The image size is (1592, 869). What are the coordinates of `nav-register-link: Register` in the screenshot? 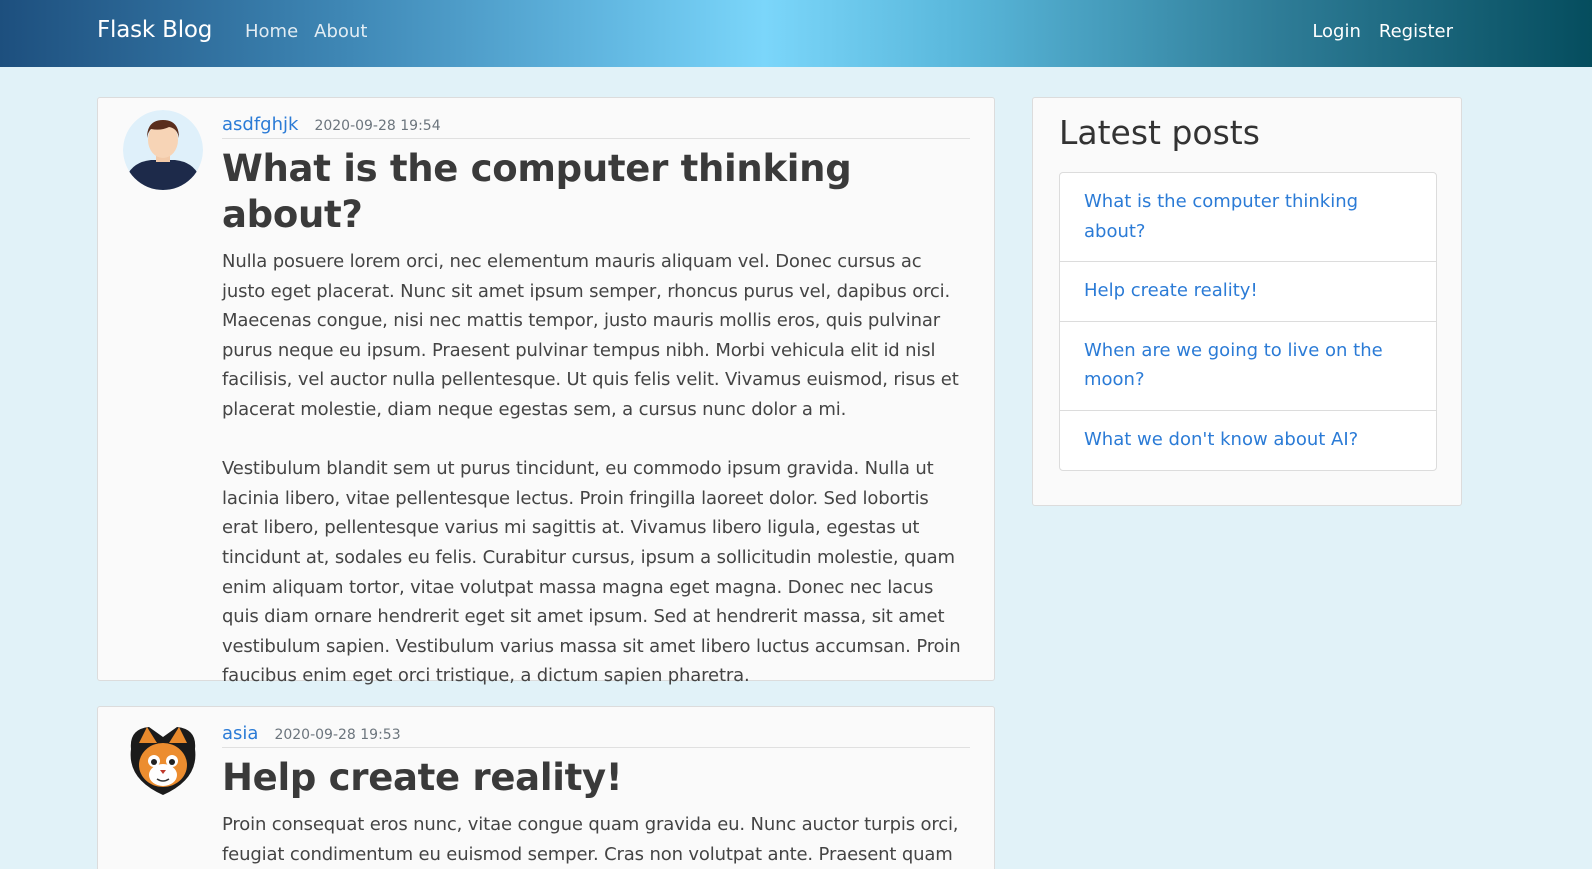 It's located at (1416, 31).